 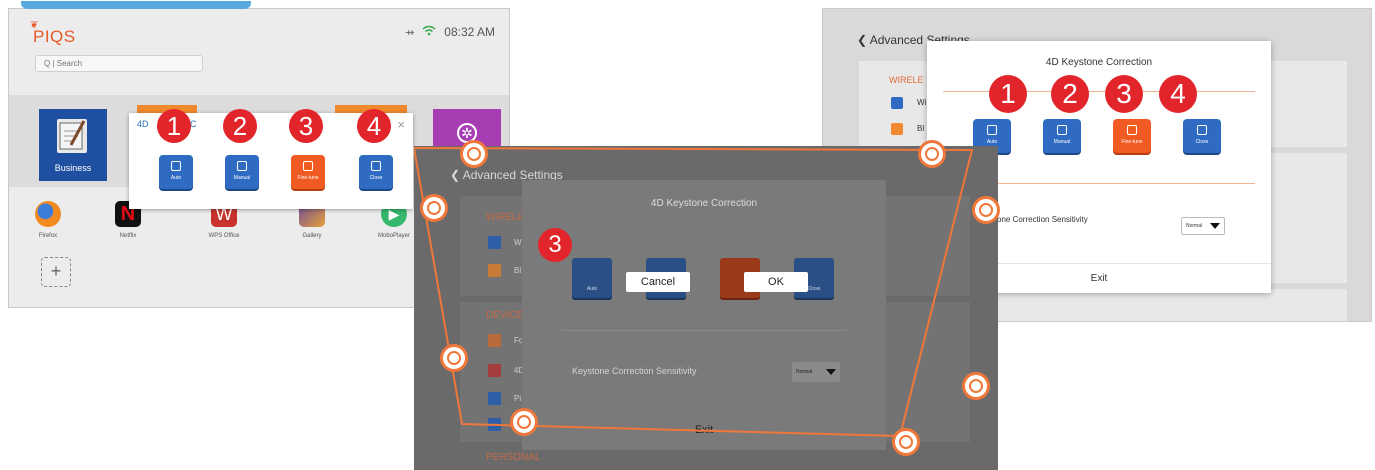 I want to click on dock-app-label: Netflix, so click(x=128, y=236).